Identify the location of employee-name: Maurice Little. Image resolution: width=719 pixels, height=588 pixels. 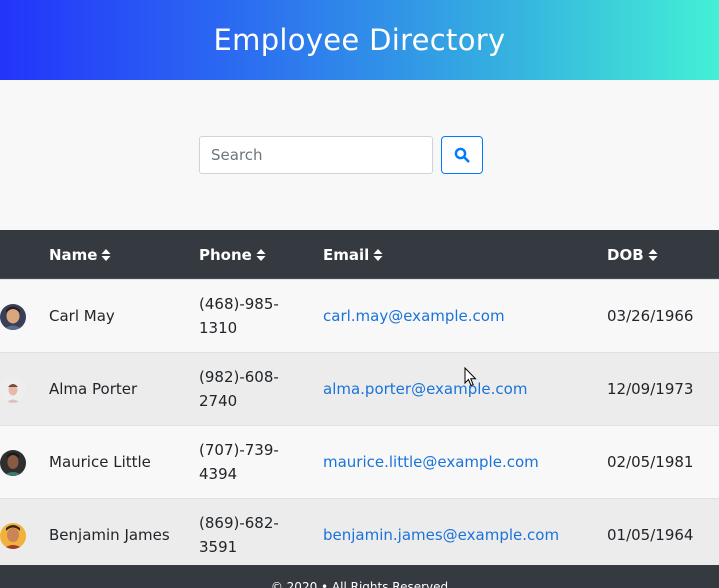
(100, 462).